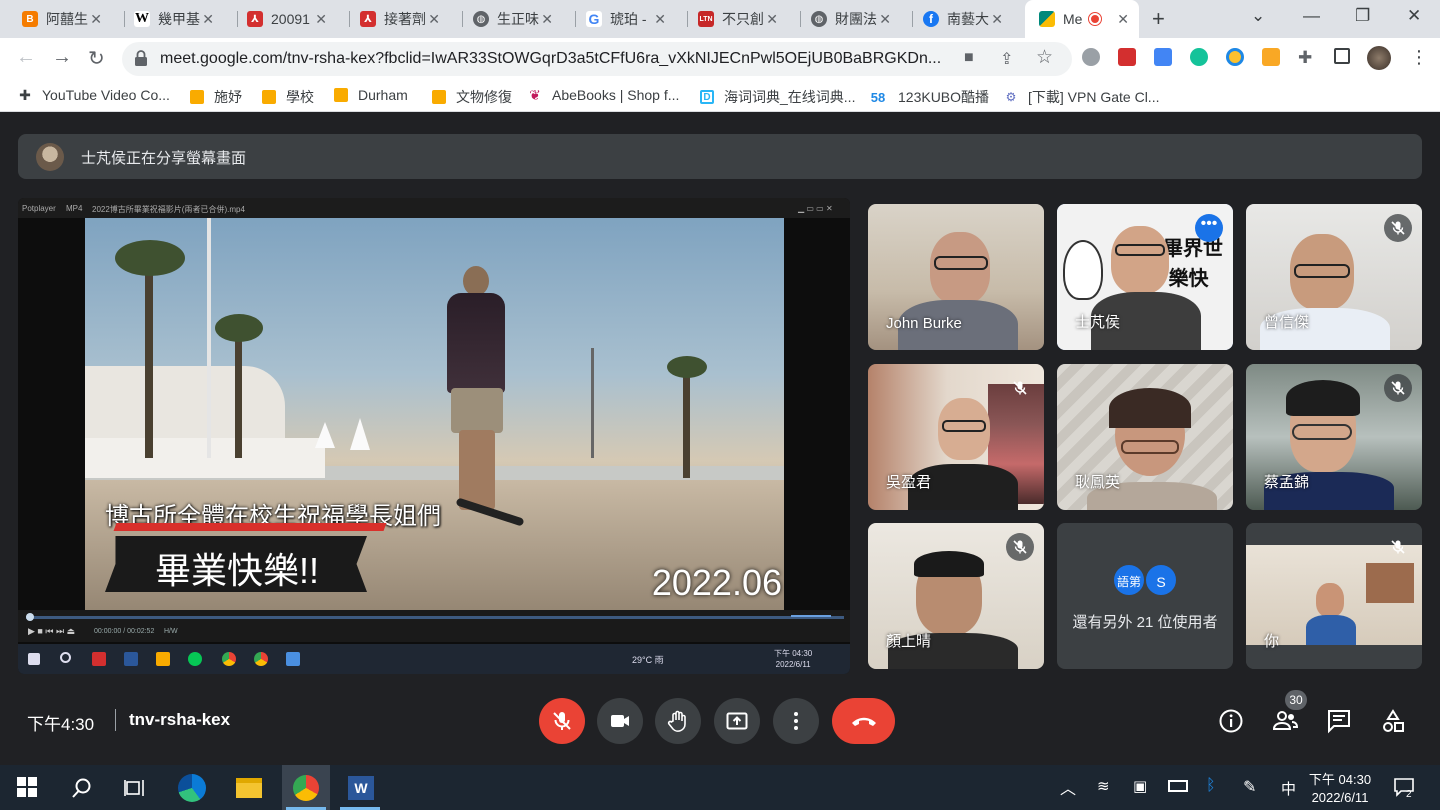  Describe the element at coordinates (168, 19) in the screenshot. I see `tab-wikipedia: W 幾甲基 ✕` at that location.